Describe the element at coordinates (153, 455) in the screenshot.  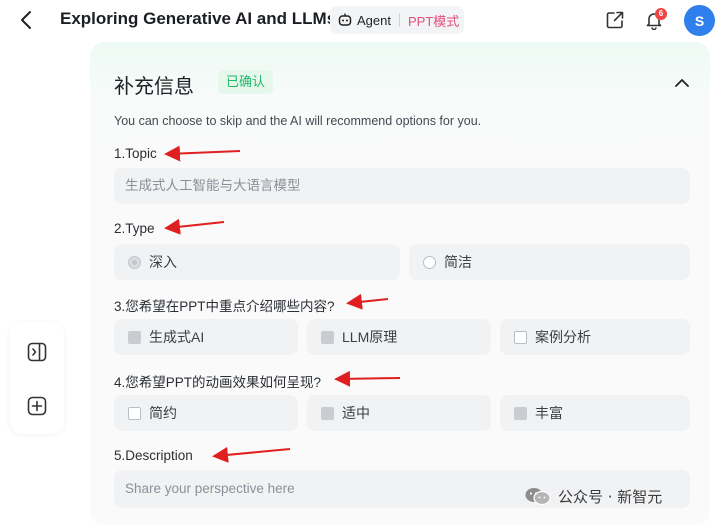
I see `question-label-description: 5.Description` at that location.